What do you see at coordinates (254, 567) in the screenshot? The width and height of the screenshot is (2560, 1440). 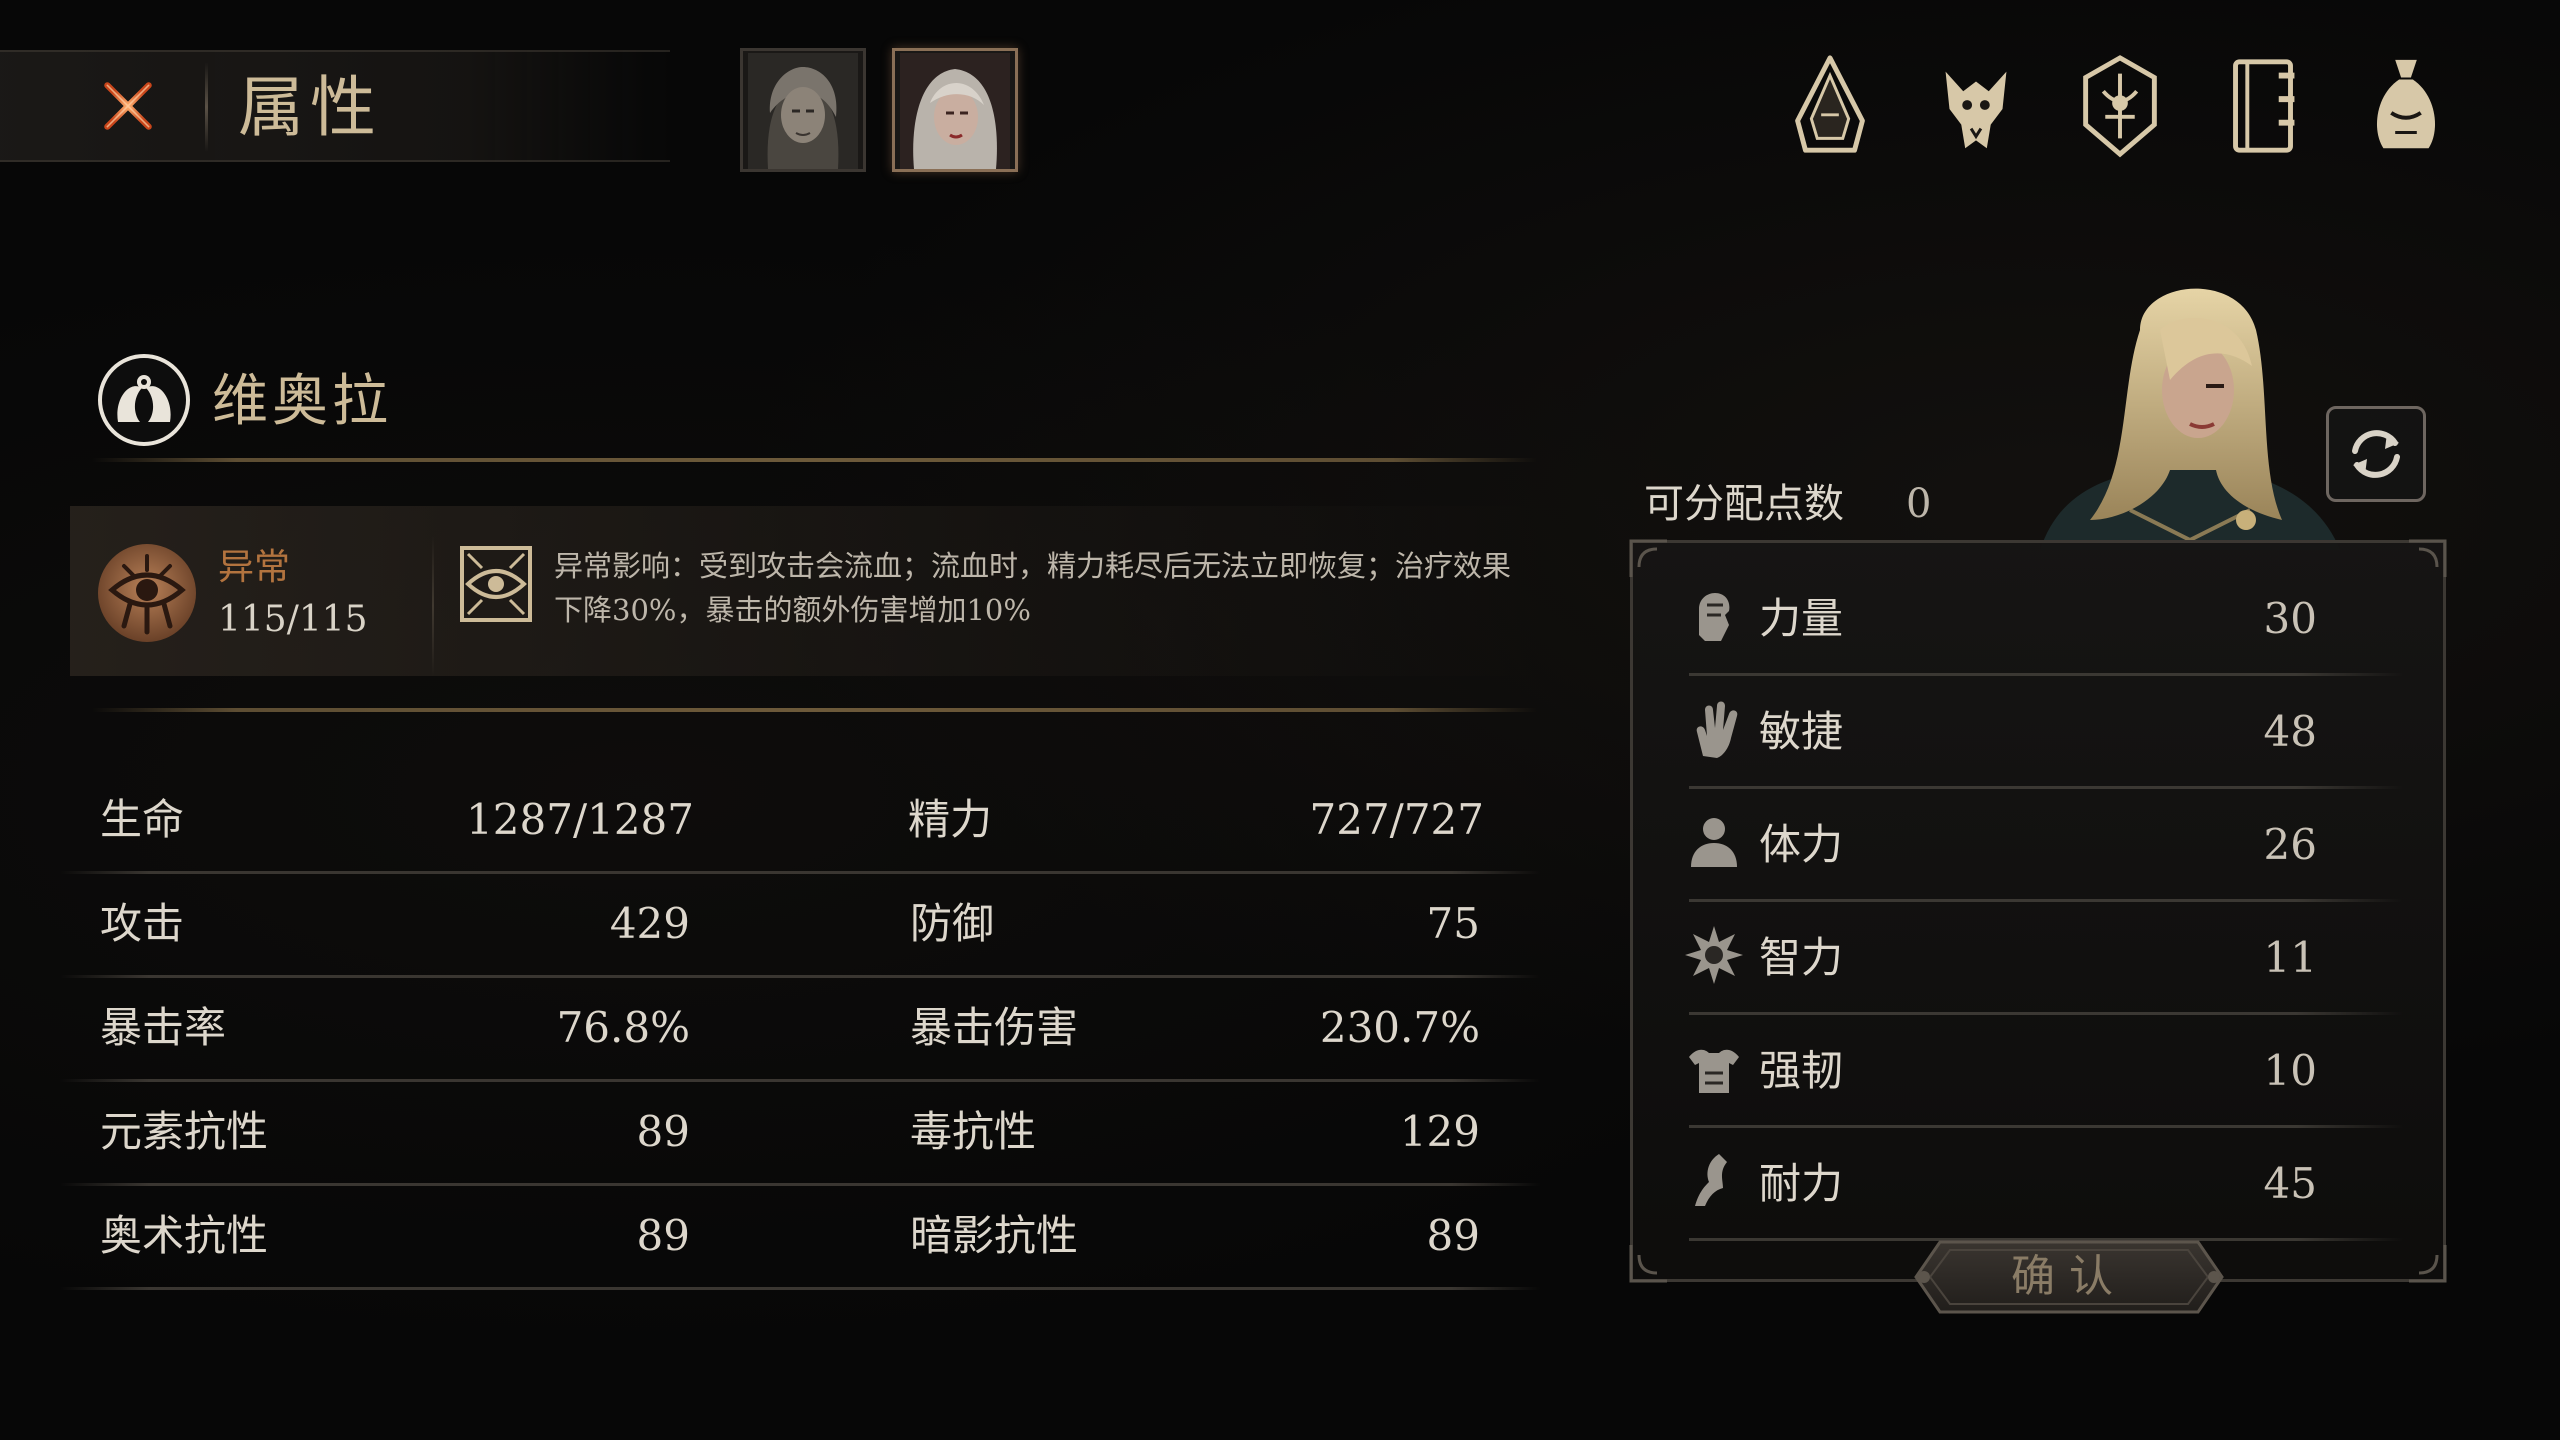 I see `status-label: 异常` at bounding box center [254, 567].